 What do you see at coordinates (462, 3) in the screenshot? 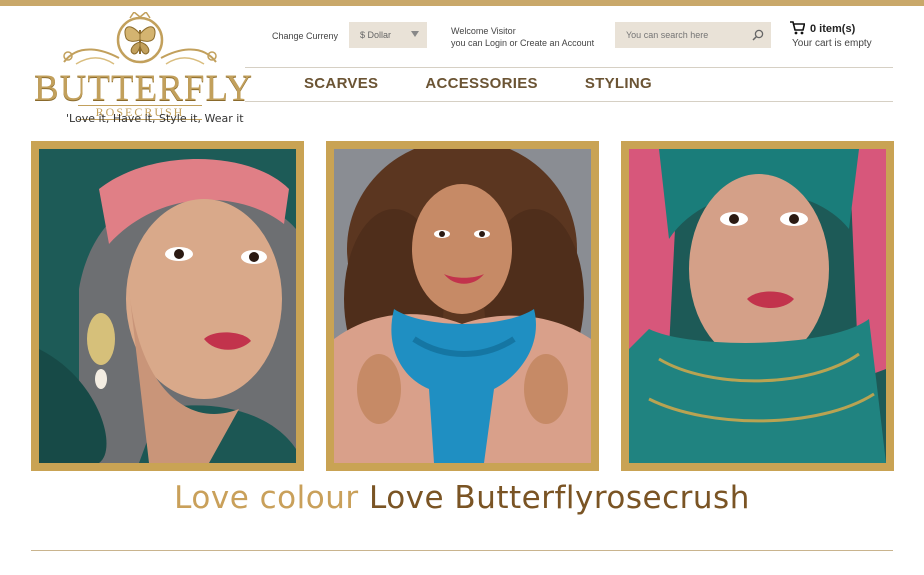
I see `top-accent-bar` at bounding box center [462, 3].